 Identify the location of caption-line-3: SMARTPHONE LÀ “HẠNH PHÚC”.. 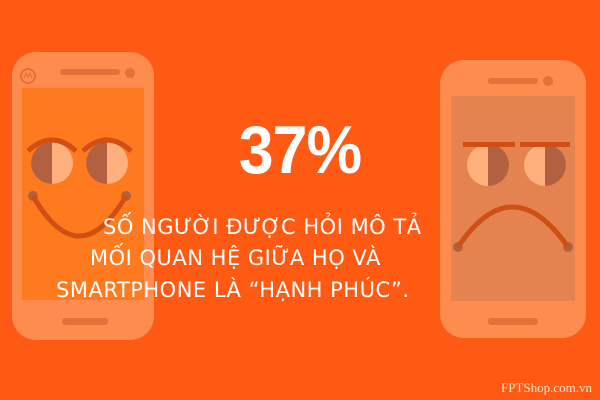
(233, 290).